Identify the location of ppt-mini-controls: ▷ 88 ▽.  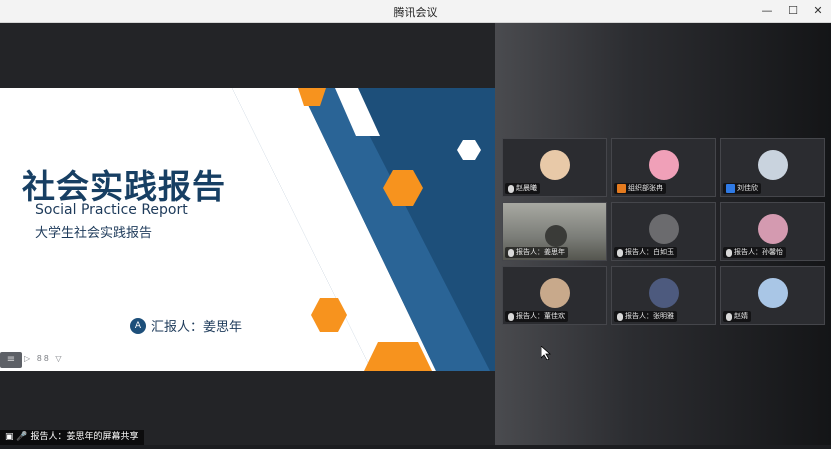
(44, 358).